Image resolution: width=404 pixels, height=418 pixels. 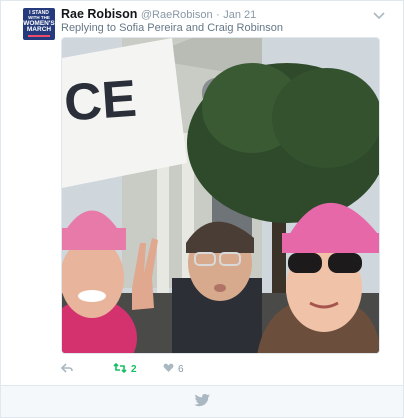 What do you see at coordinates (168, 369) in the screenshot?
I see `heart-icon` at bounding box center [168, 369].